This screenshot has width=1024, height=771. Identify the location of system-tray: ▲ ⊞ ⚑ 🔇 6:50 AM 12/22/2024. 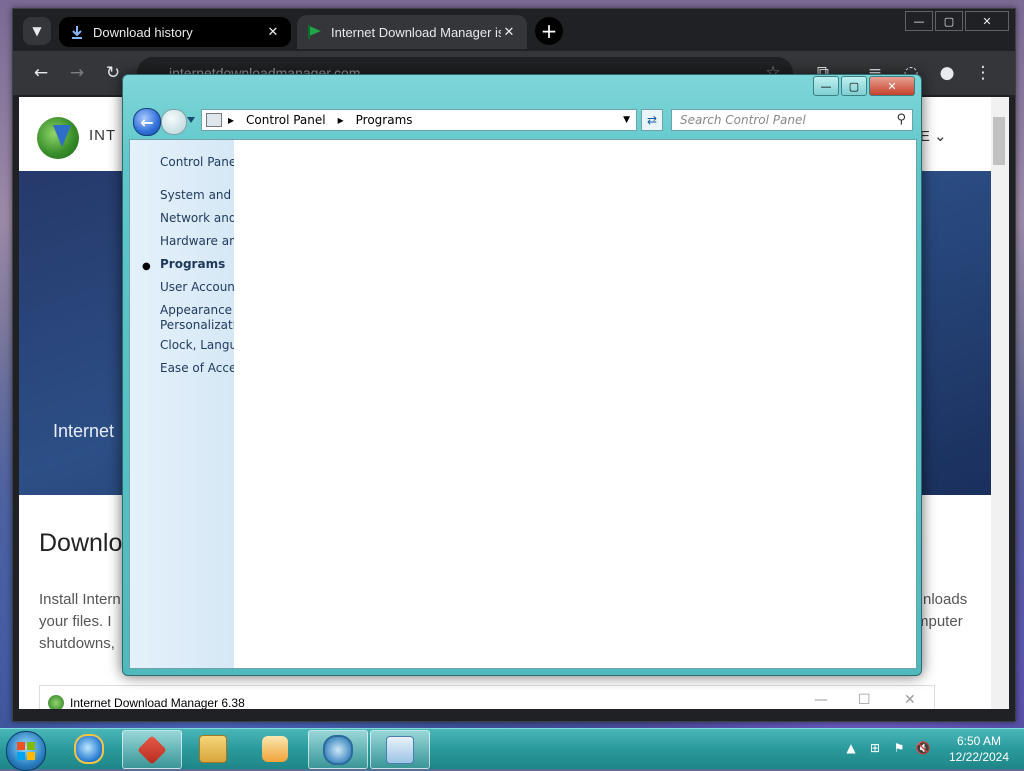
(932, 749).